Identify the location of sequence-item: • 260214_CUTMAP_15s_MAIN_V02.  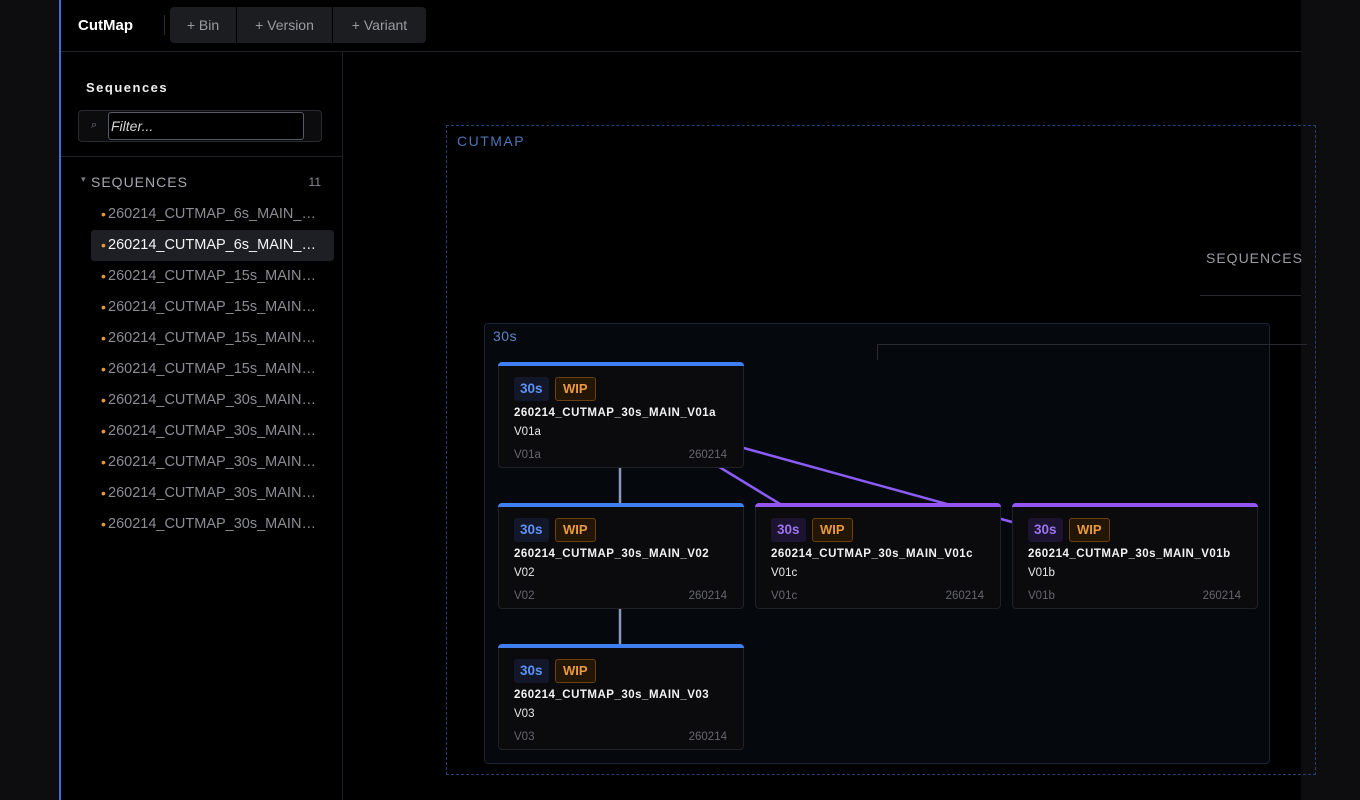
(212, 307).